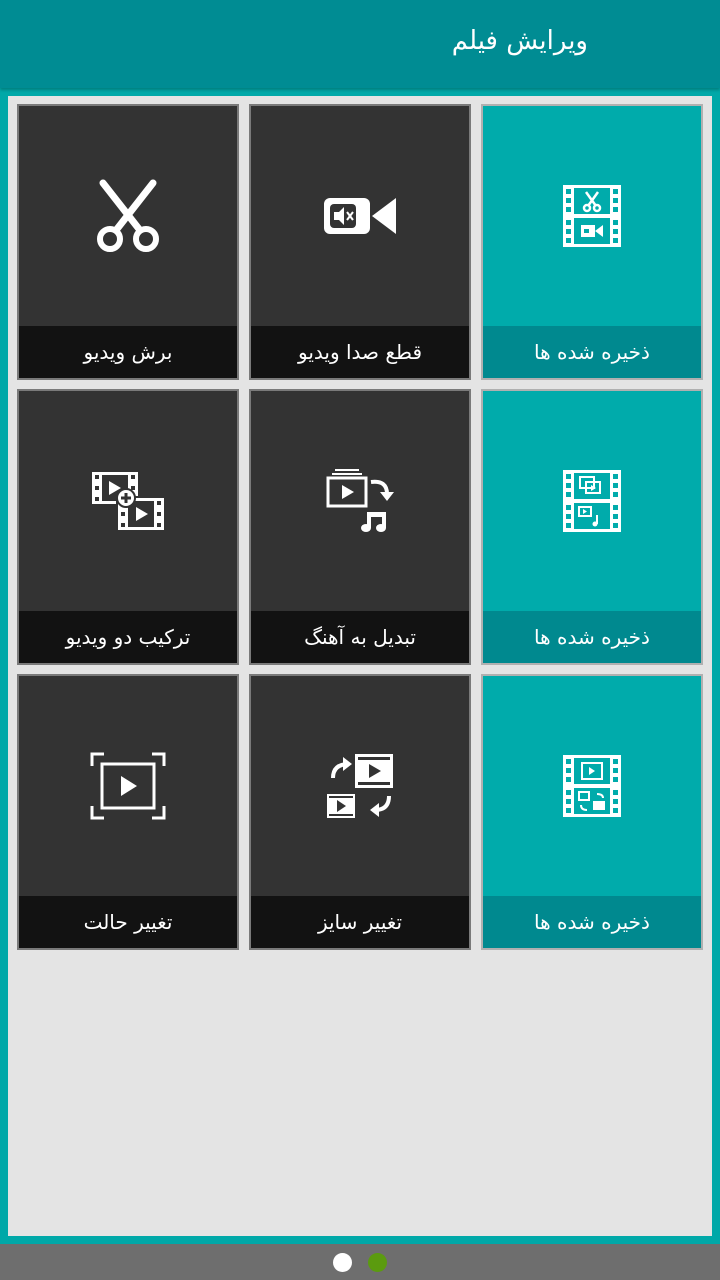 This screenshot has width=720, height=1280. I want to click on page-indicator-bar, so click(360, 1262).